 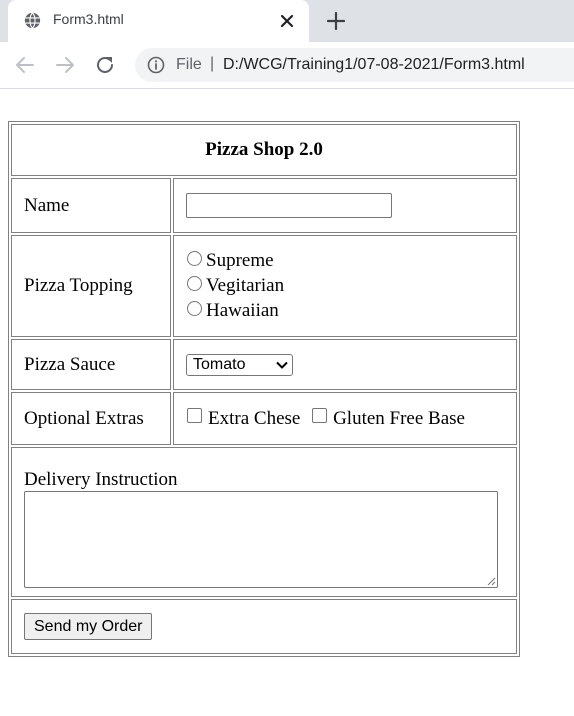 What do you see at coordinates (219, 364) in the screenshot?
I see `sauce-selected-value: Tomato` at bounding box center [219, 364].